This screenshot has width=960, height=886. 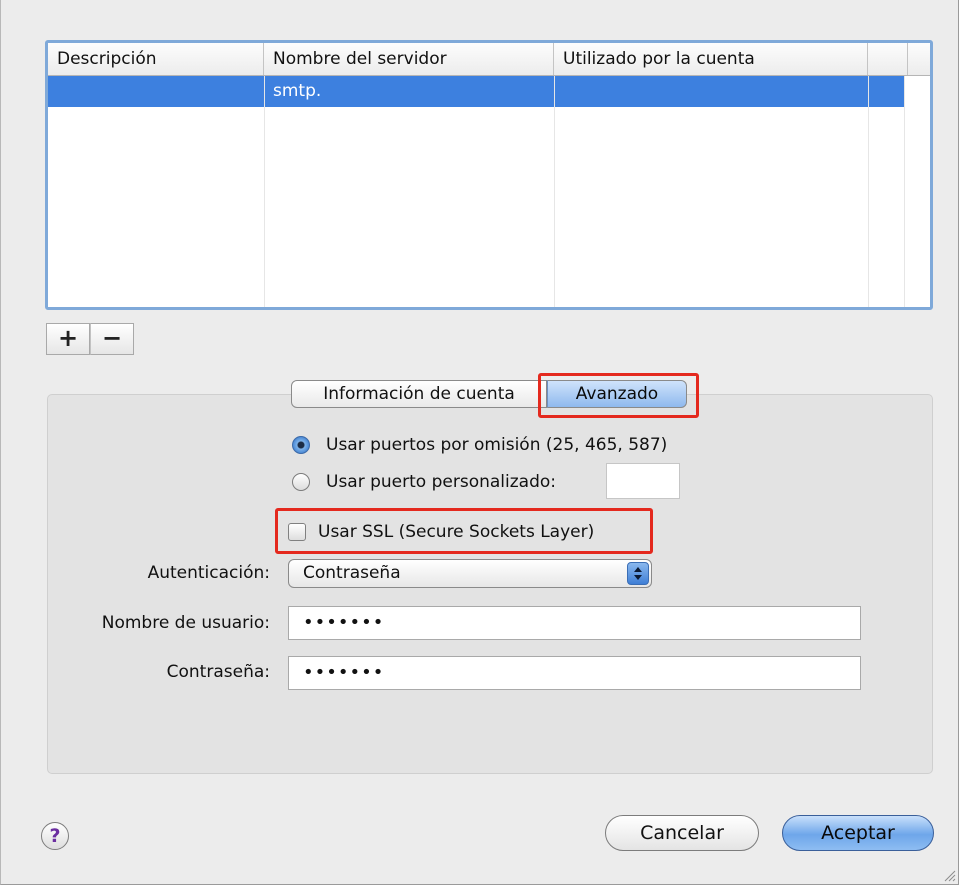 I want to click on custom-port-label: Usar puerto personalizado:, so click(x=441, y=482).